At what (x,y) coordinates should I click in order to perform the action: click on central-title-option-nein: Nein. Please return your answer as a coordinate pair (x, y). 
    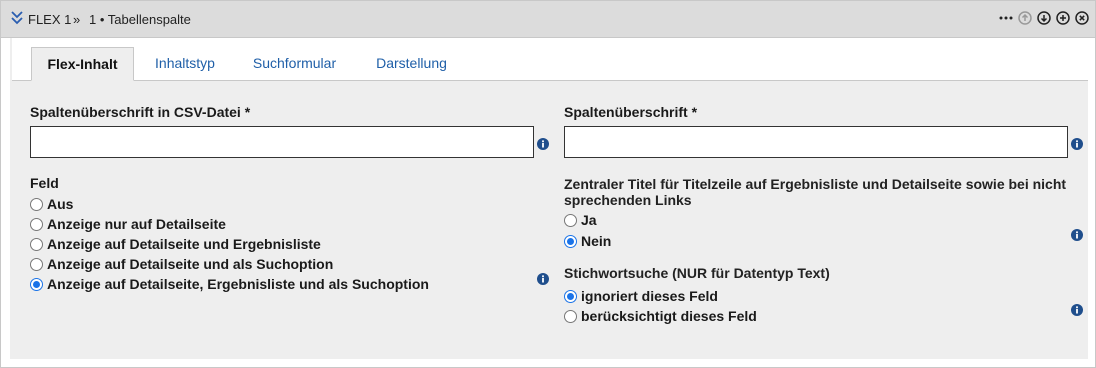
    Looking at the image, I should click on (587, 241).